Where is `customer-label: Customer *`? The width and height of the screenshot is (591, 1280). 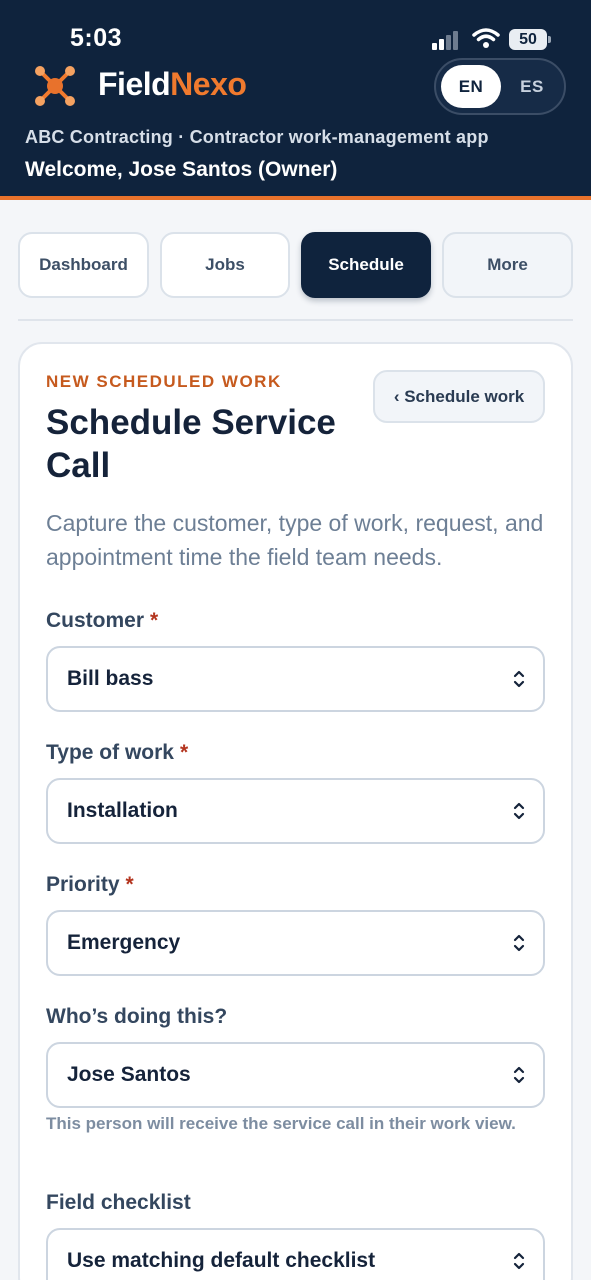
customer-label: Customer * is located at coordinates (102, 621).